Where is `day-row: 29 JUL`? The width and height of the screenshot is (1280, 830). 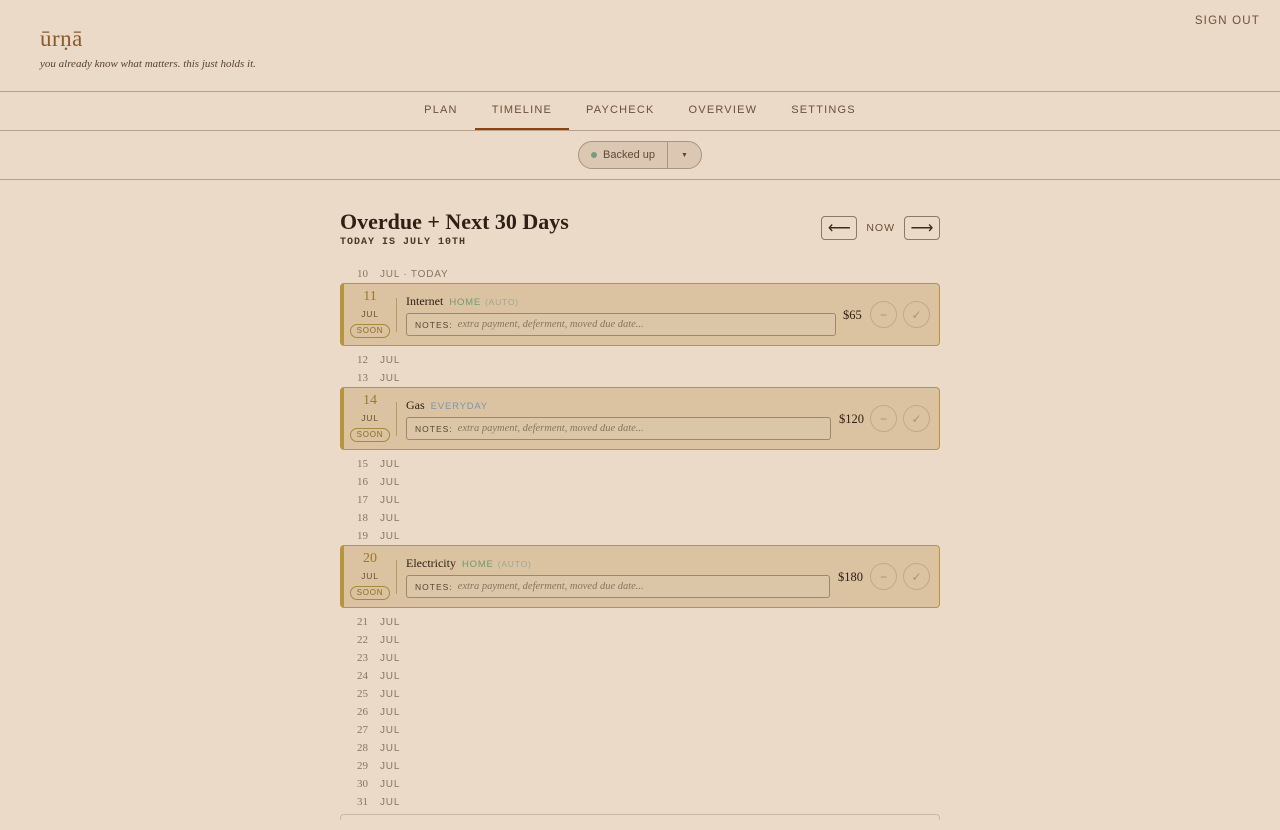 day-row: 29 JUL is located at coordinates (640, 766).